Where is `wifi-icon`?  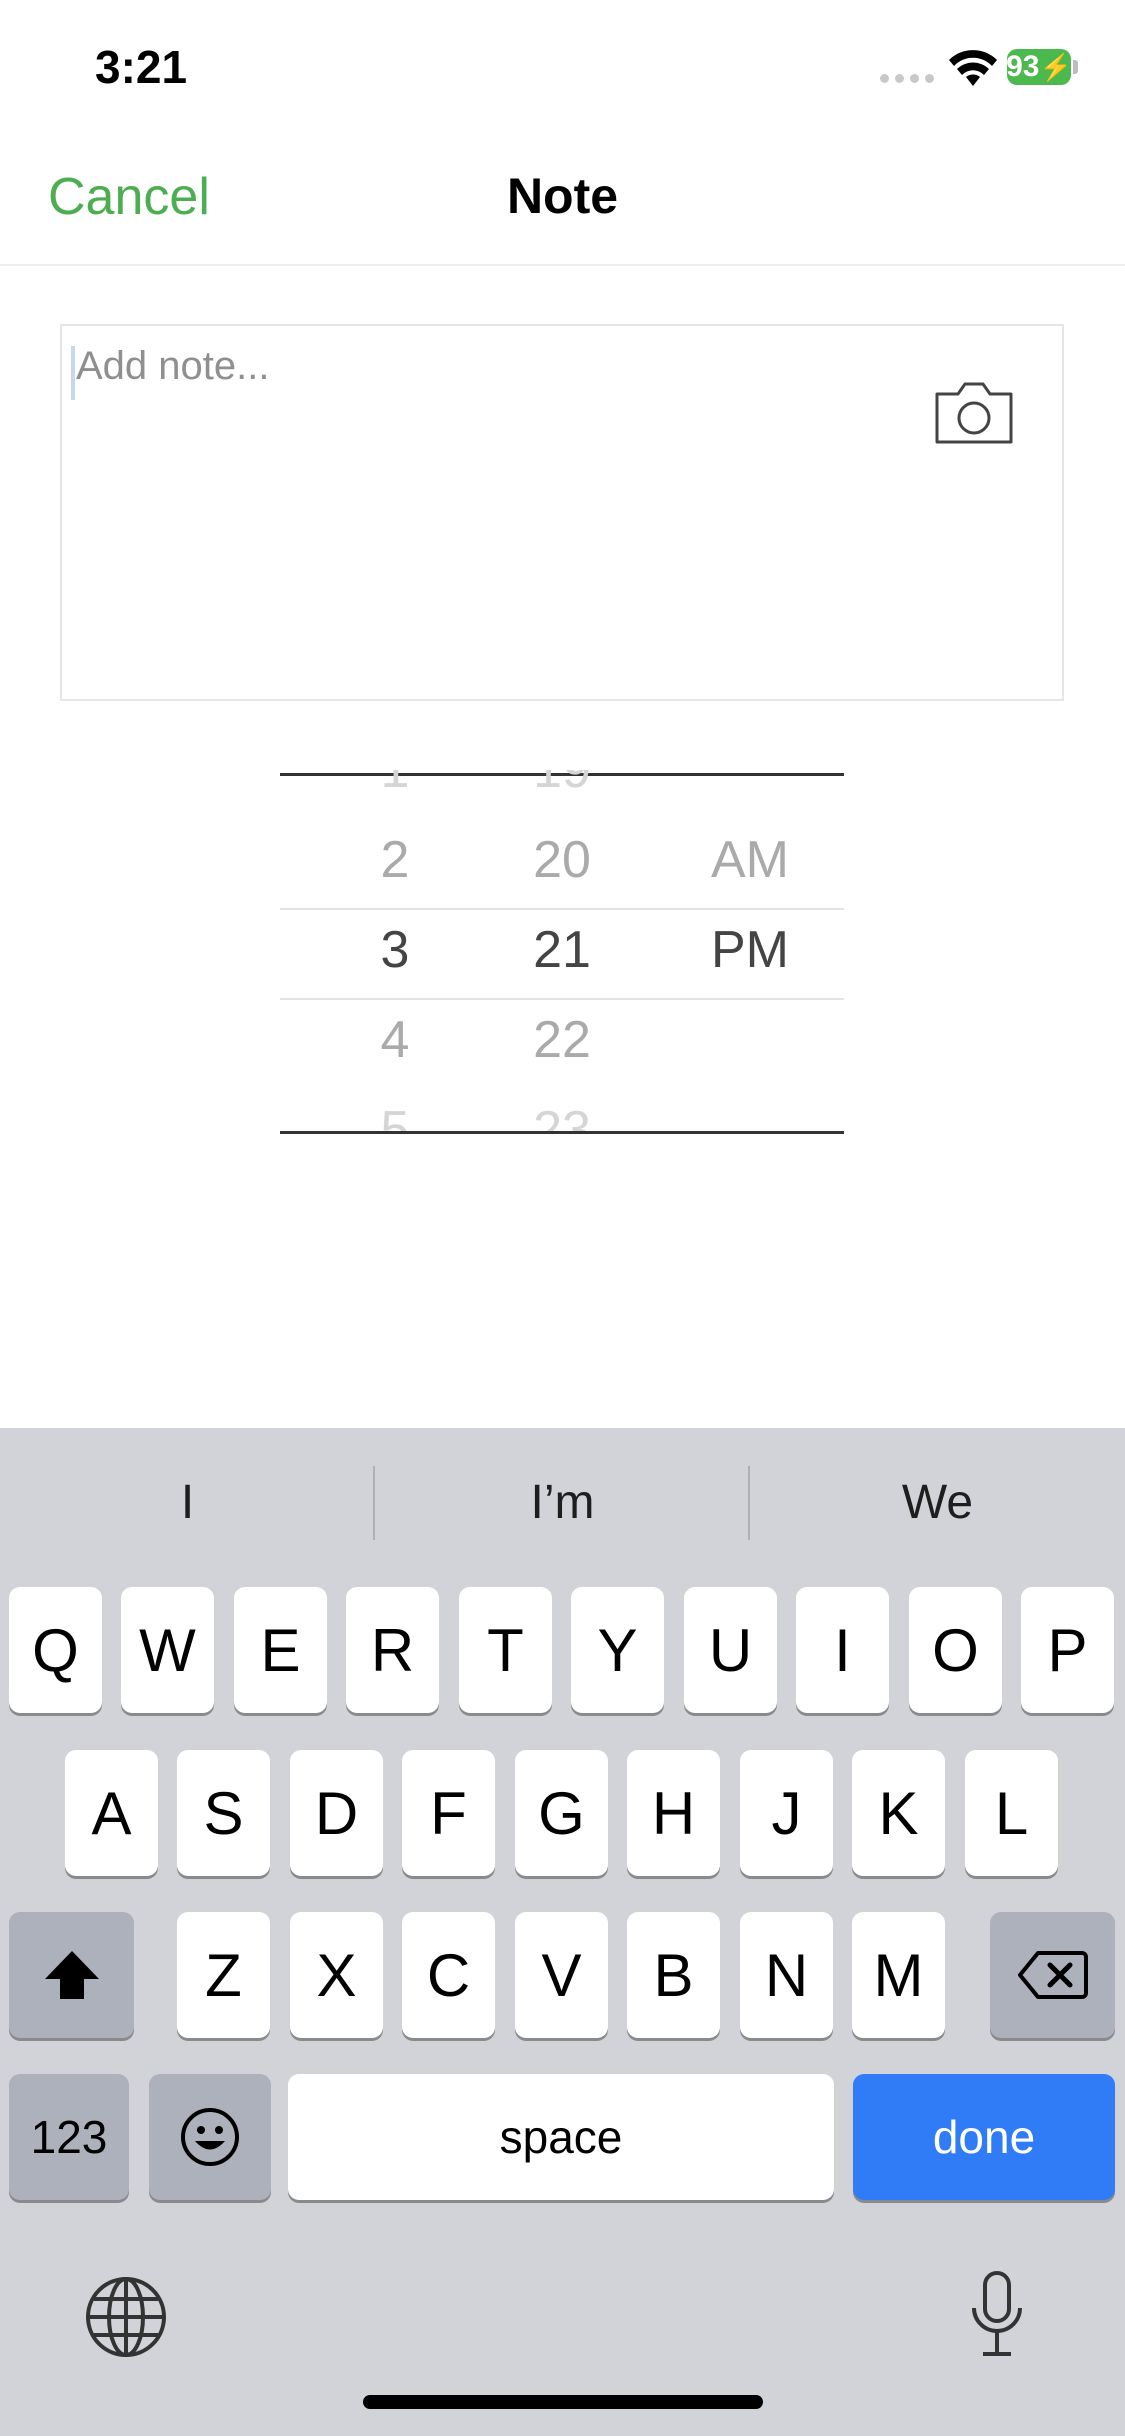 wifi-icon is located at coordinates (973, 68).